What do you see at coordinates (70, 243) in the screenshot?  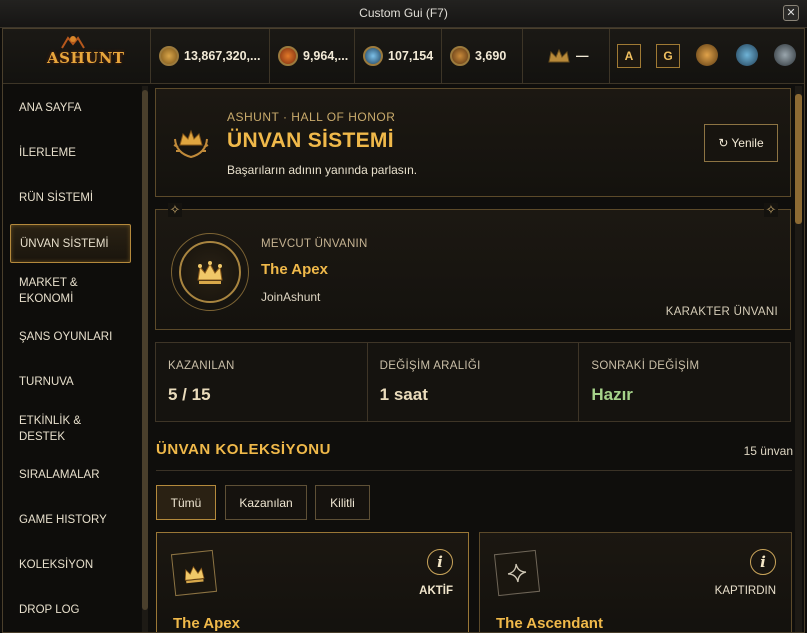 I see `sidebar-item-title: ÜNVAN SİSTEMİ` at bounding box center [70, 243].